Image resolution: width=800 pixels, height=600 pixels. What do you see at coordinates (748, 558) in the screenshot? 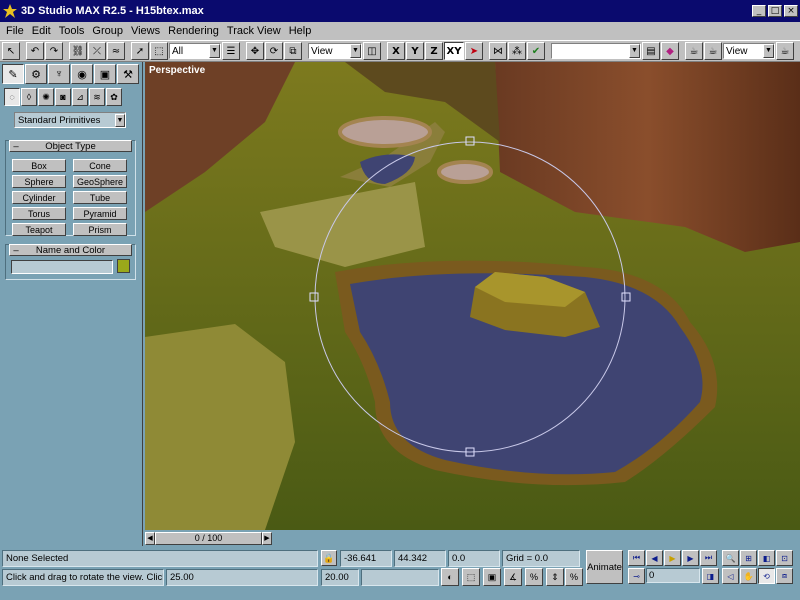
I see `zoom-all-icon: ⊞` at bounding box center [748, 558].